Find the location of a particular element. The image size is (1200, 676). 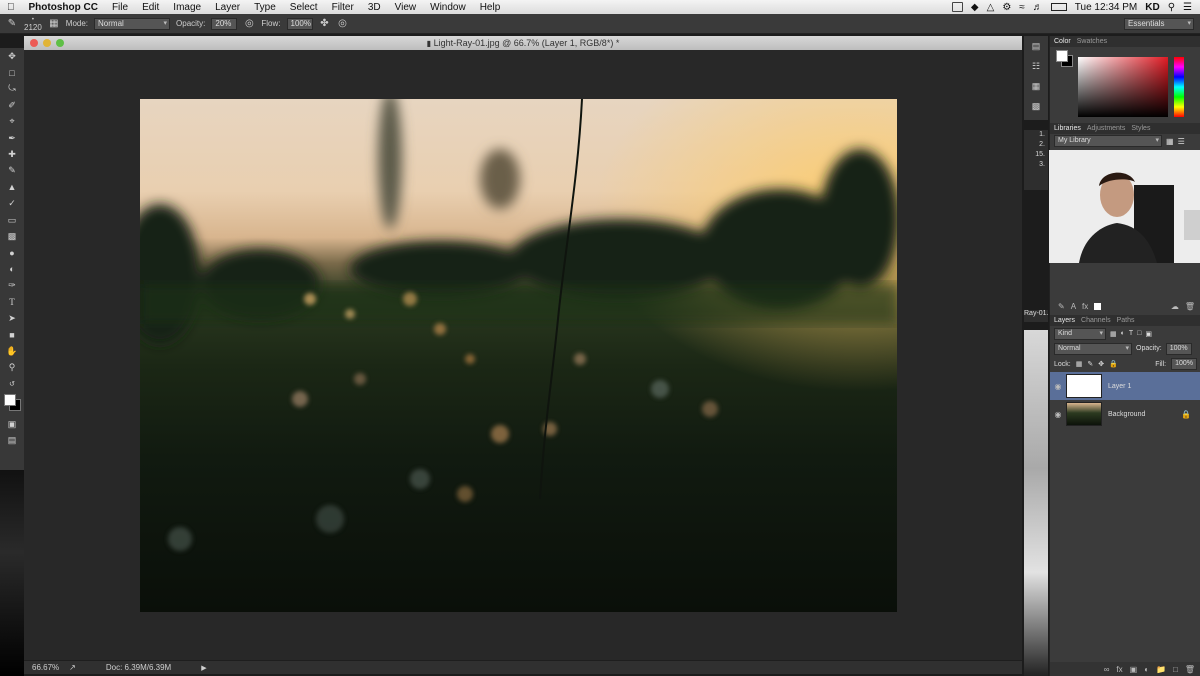

wifi-icon: ≈ is located at coordinates (1022, 7).